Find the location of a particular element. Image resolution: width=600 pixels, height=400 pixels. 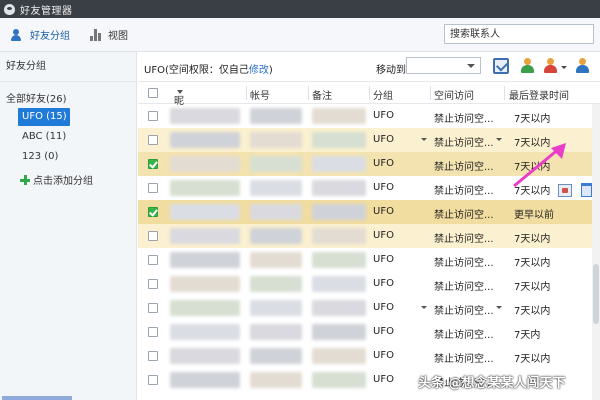

column-nickname: 昵称 is located at coordinates (179, 104).